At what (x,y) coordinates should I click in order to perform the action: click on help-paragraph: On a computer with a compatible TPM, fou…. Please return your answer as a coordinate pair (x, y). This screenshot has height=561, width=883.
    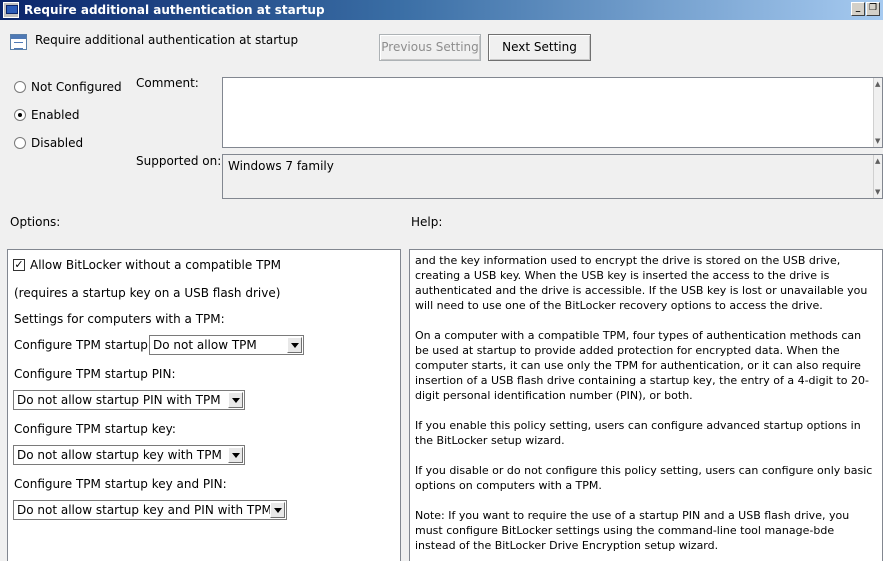
    Looking at the image, I should click on (642, 365).